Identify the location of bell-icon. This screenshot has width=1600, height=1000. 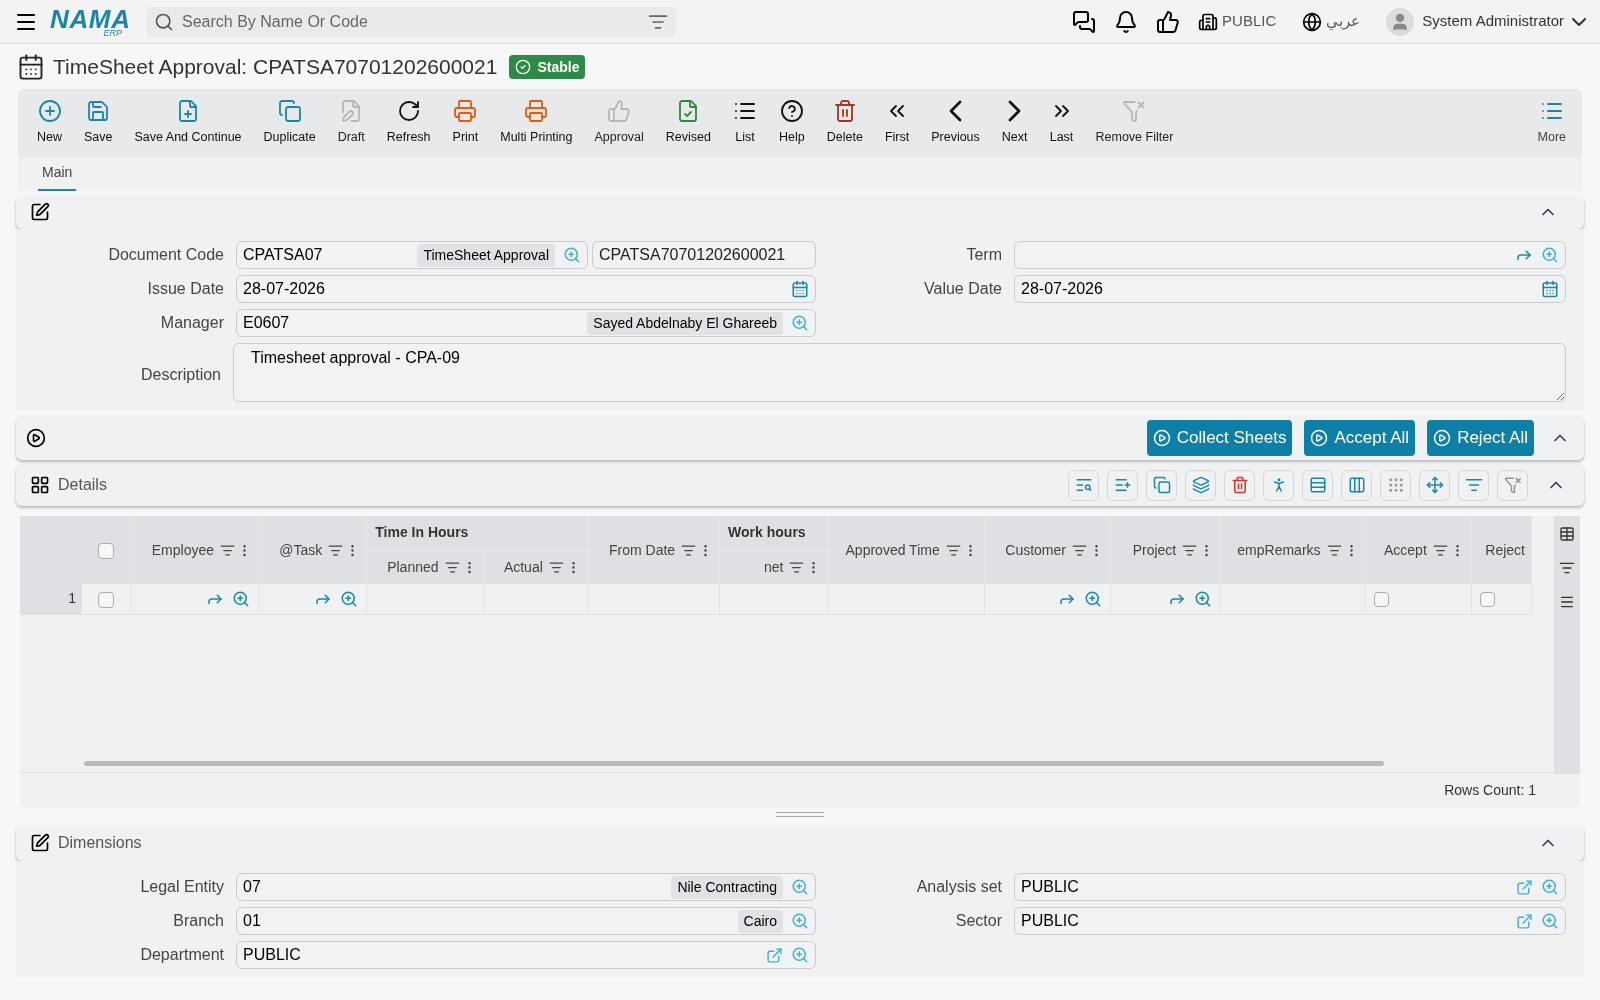
(1126, 21).